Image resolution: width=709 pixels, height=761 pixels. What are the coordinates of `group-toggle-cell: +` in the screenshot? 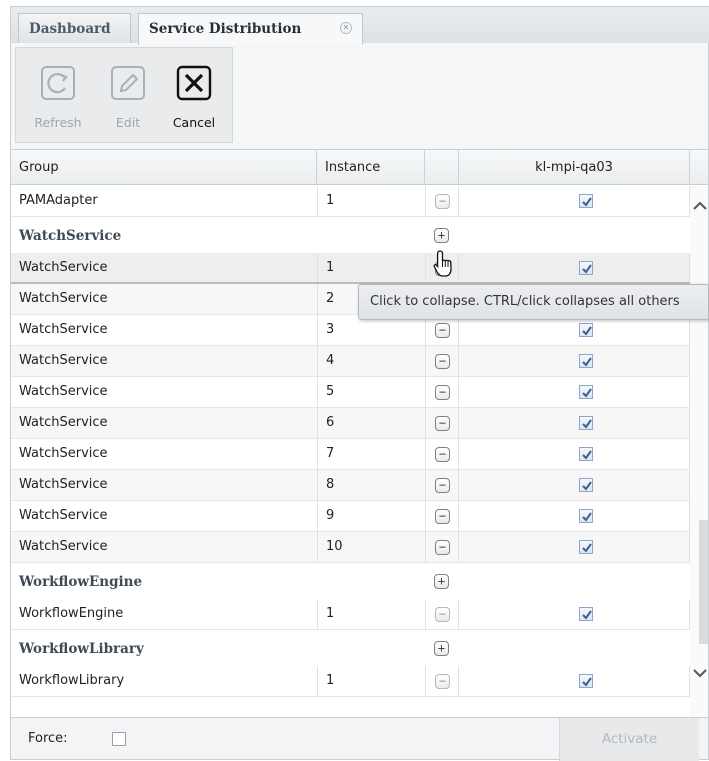 It's located at (442, 581).